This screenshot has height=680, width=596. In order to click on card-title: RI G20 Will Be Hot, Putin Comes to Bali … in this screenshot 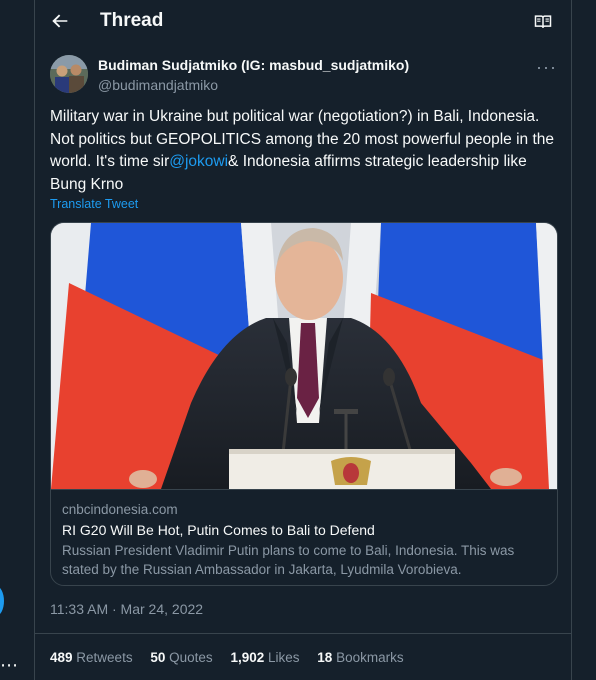, I will do `click(218, 530)`.